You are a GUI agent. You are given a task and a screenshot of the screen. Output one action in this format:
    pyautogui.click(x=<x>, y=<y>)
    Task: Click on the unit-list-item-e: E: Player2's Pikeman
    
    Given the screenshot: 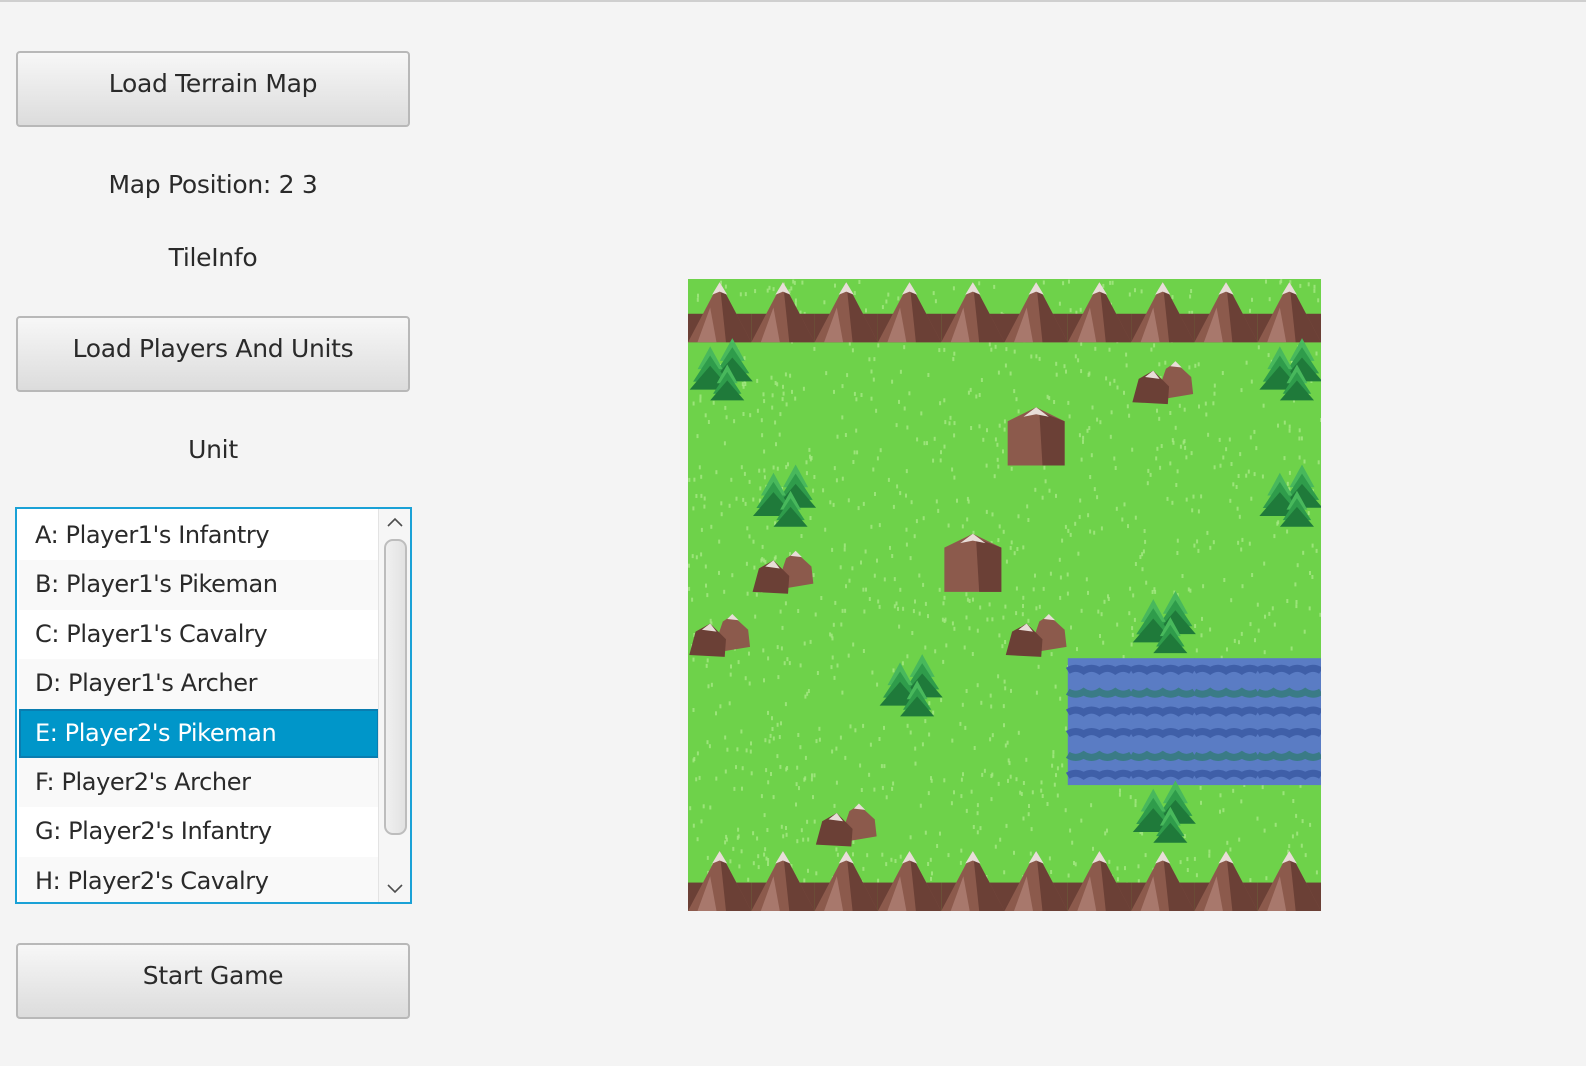 What is the action you would take?
    pyautogui.click(x=199, y=733)
    